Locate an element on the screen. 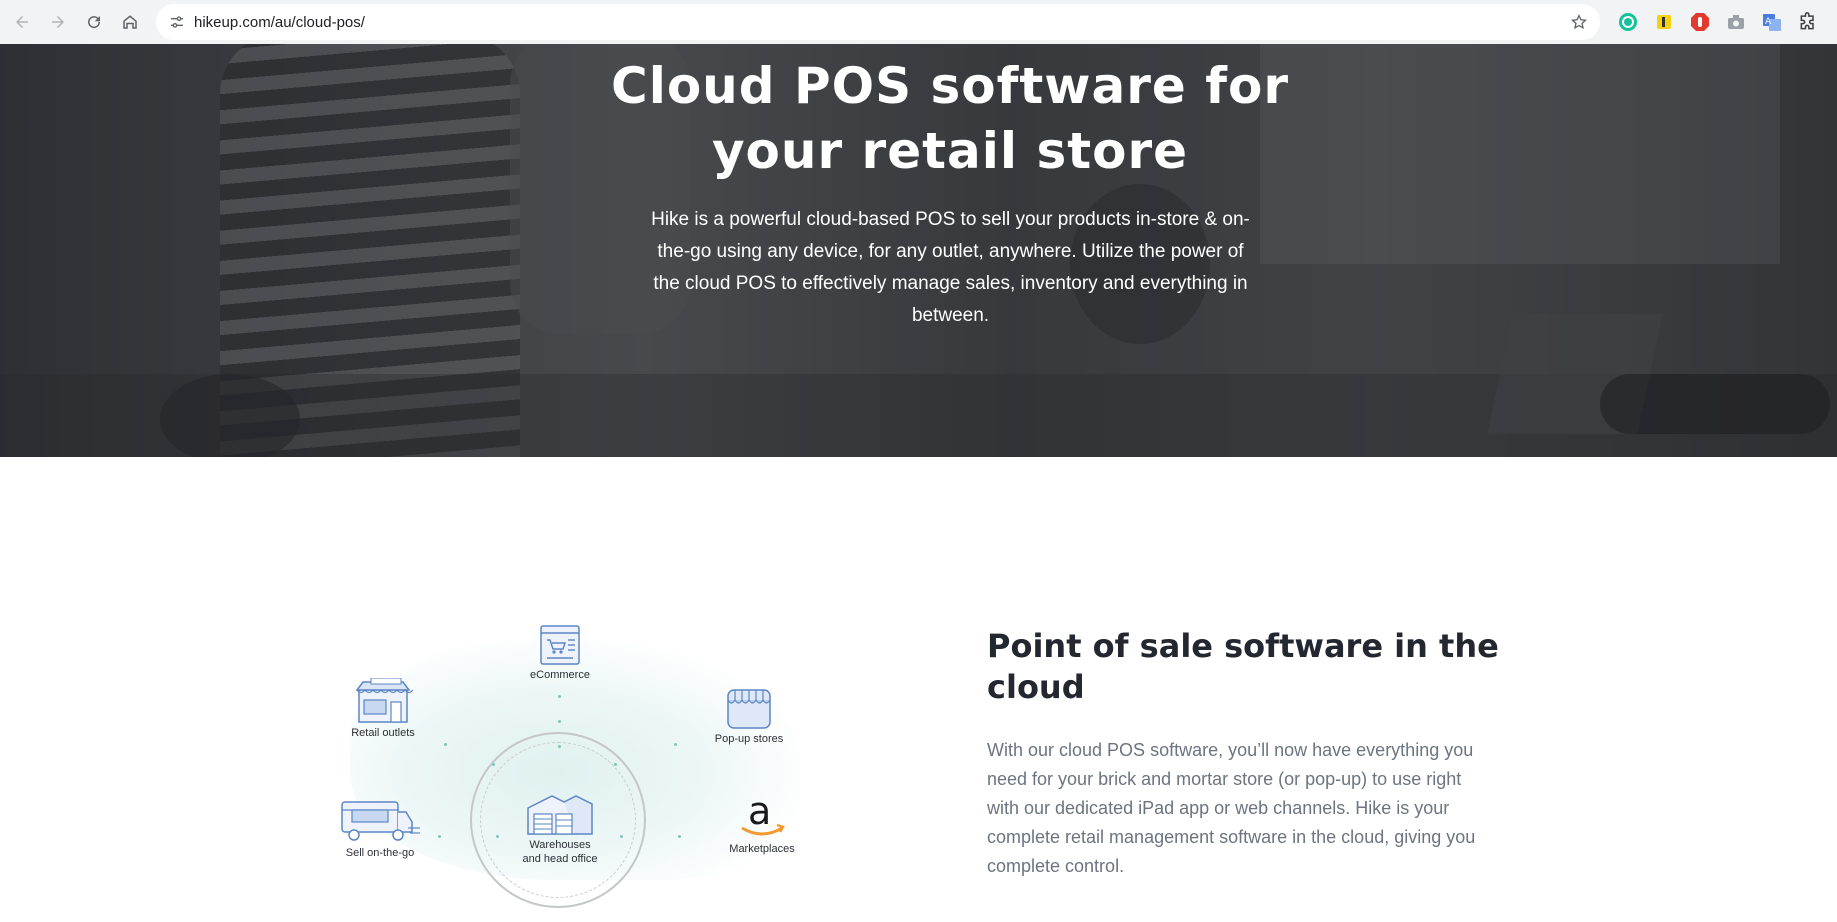 The height and width of the screenshot is (922, 1837). hero-title-line-2: your retail store is located at coordinates (950, 151).